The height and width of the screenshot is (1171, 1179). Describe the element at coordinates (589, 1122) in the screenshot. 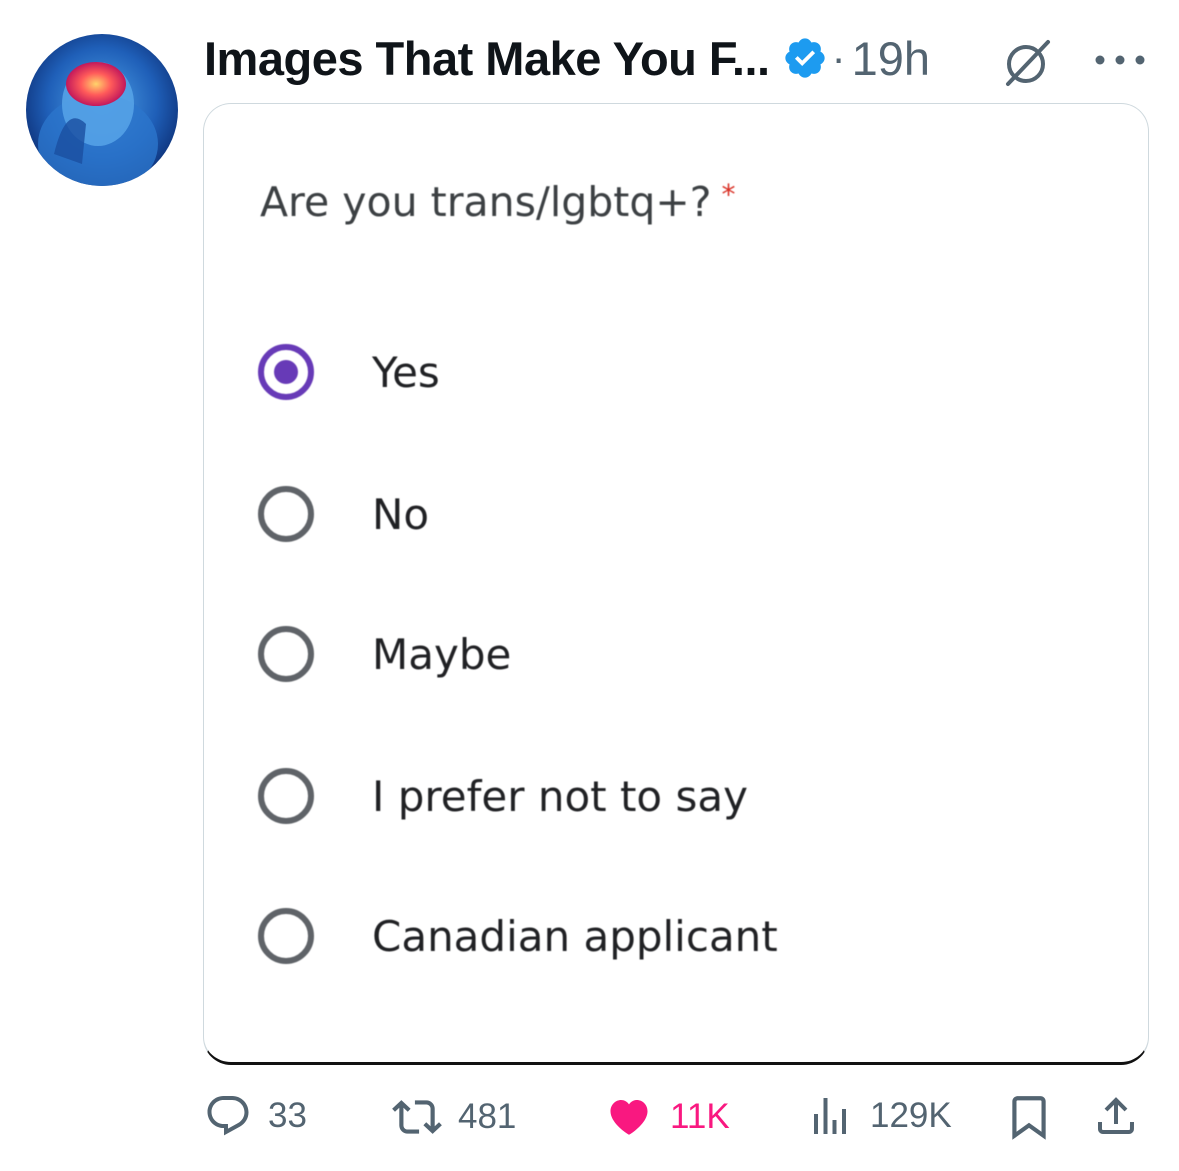

I see `action-bar: 33 481 11K 129K` at that location.